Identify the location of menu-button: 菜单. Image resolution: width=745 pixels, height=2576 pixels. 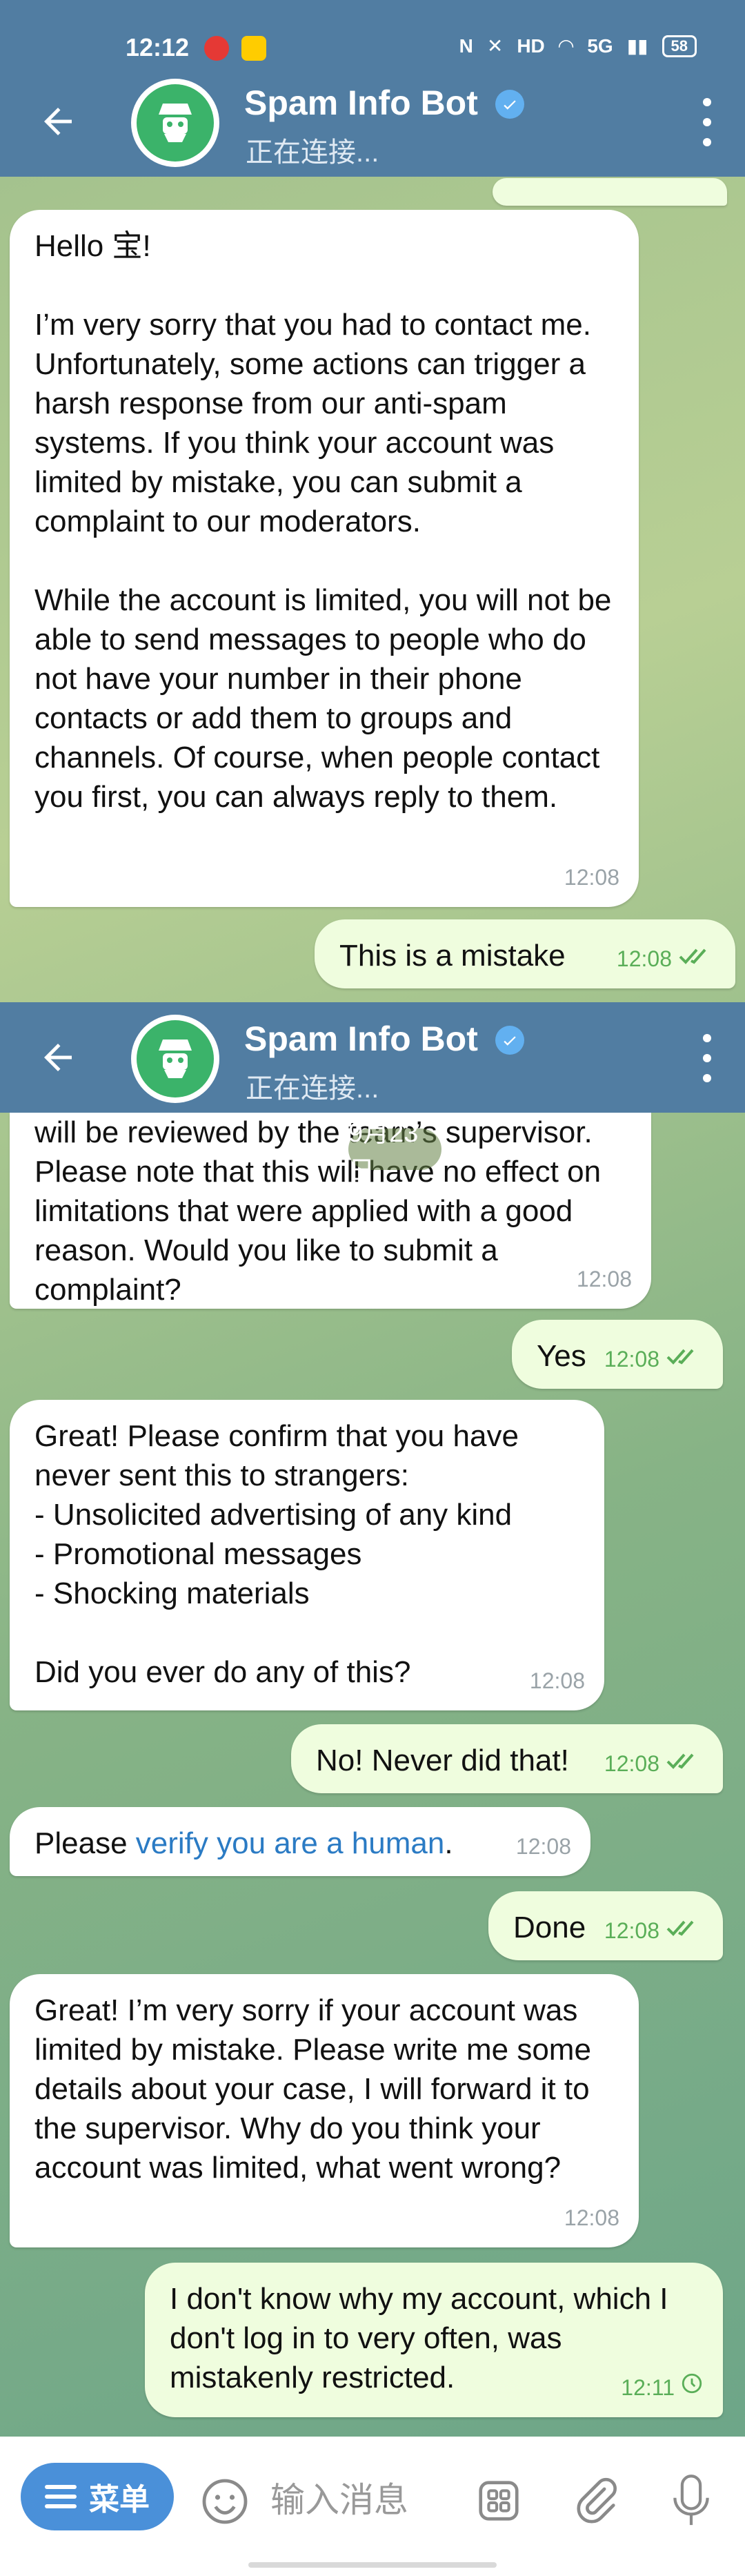
(97, 2496).